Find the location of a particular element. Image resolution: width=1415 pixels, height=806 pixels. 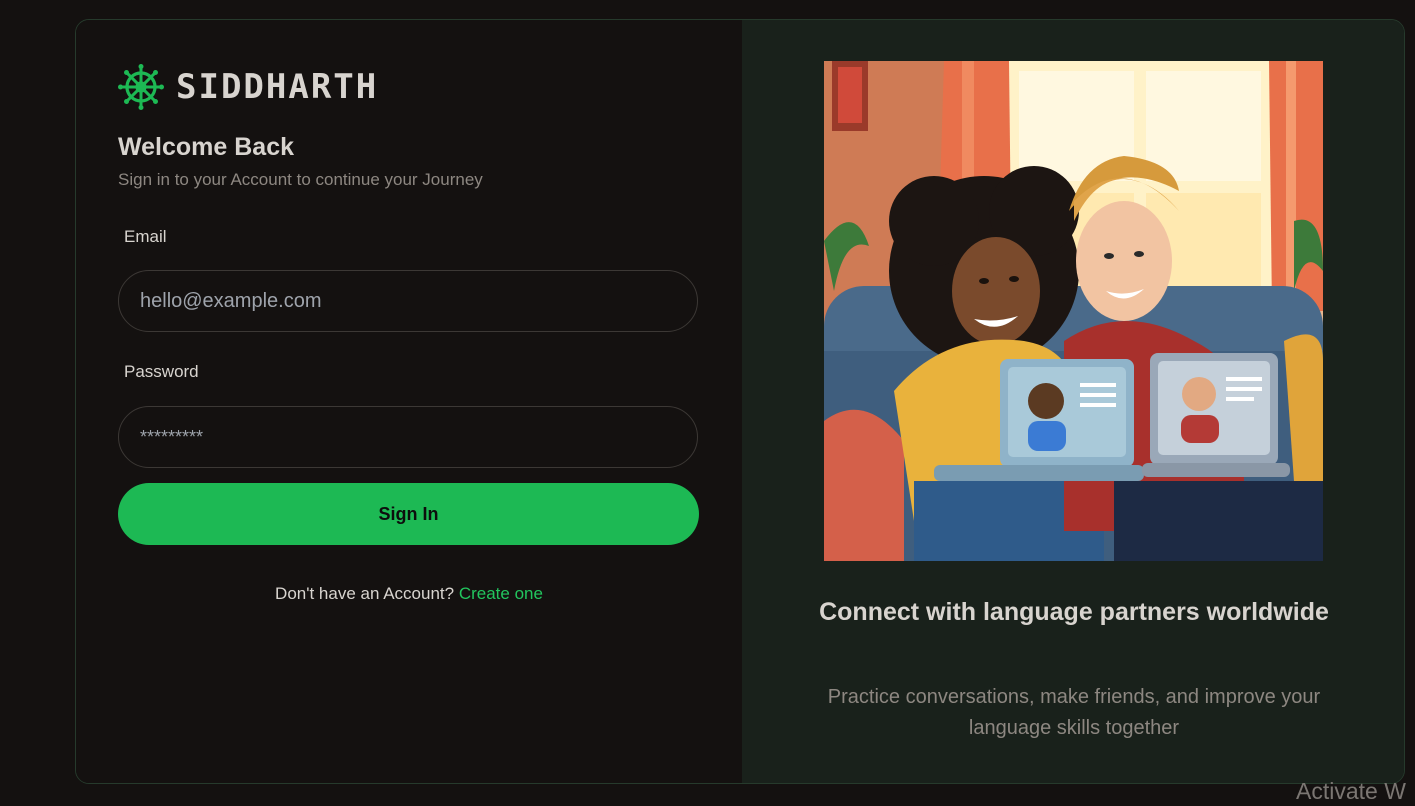

email-label: Email is located at coordinates (145, 236).